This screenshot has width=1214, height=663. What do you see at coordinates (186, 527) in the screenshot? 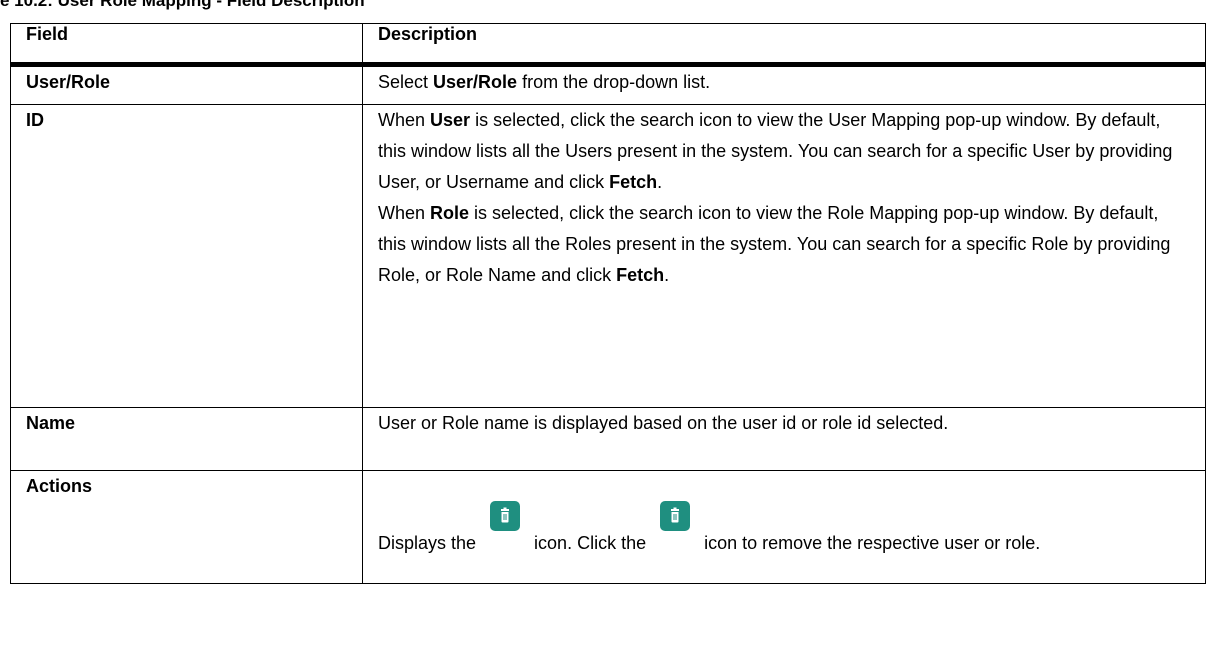
I see `field-actions: Actions` at bounding box center [186, 527].